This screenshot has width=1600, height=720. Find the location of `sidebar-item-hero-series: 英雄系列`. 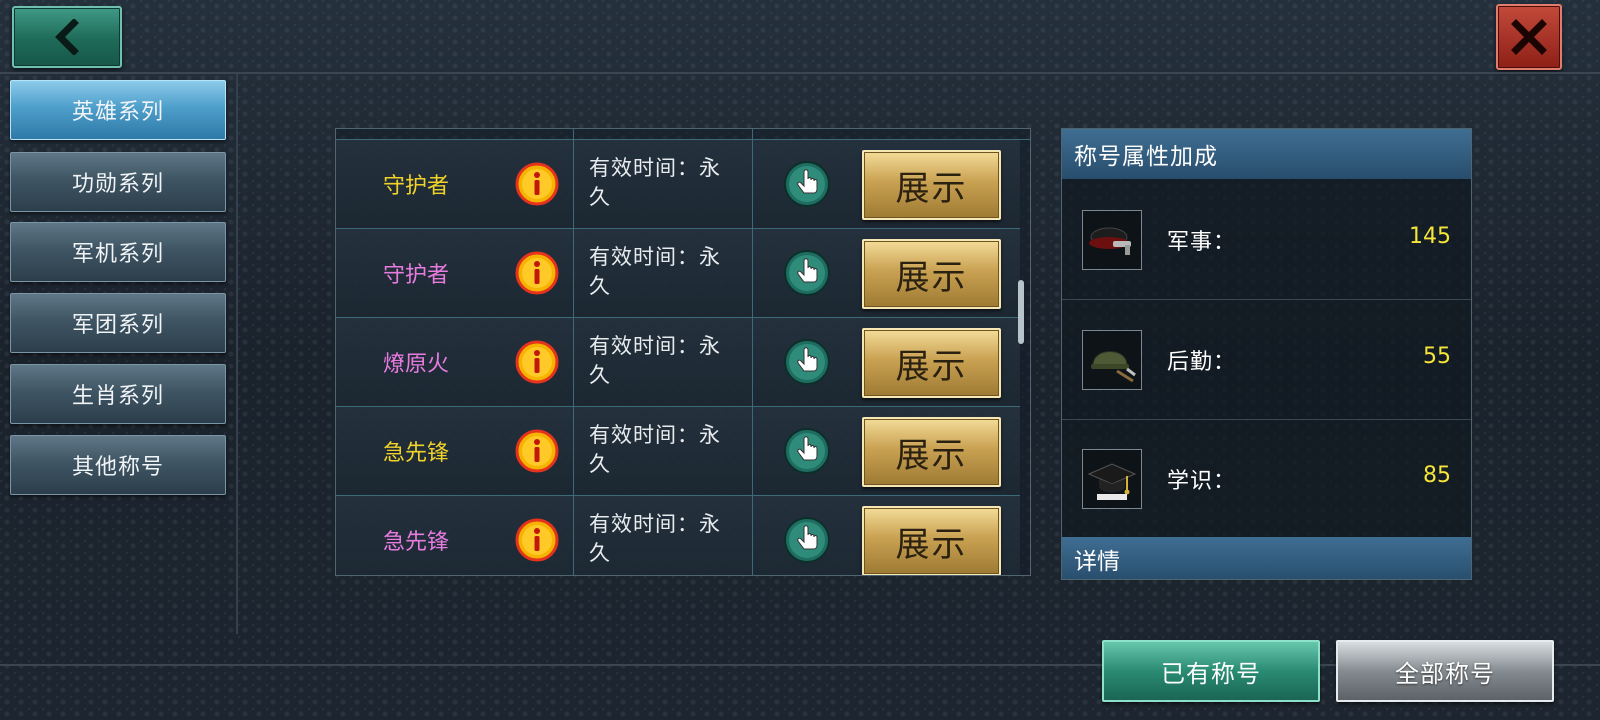

sidebar-item-hero-series: 英雄系列 is located at coordinates (118, 110).